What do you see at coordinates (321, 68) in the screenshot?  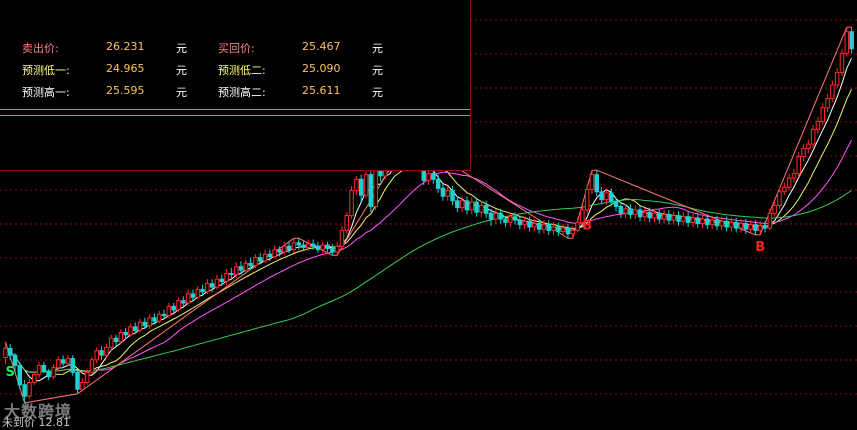 I see `panel-v2-1: 25.090` at bounding box center [321, 68].